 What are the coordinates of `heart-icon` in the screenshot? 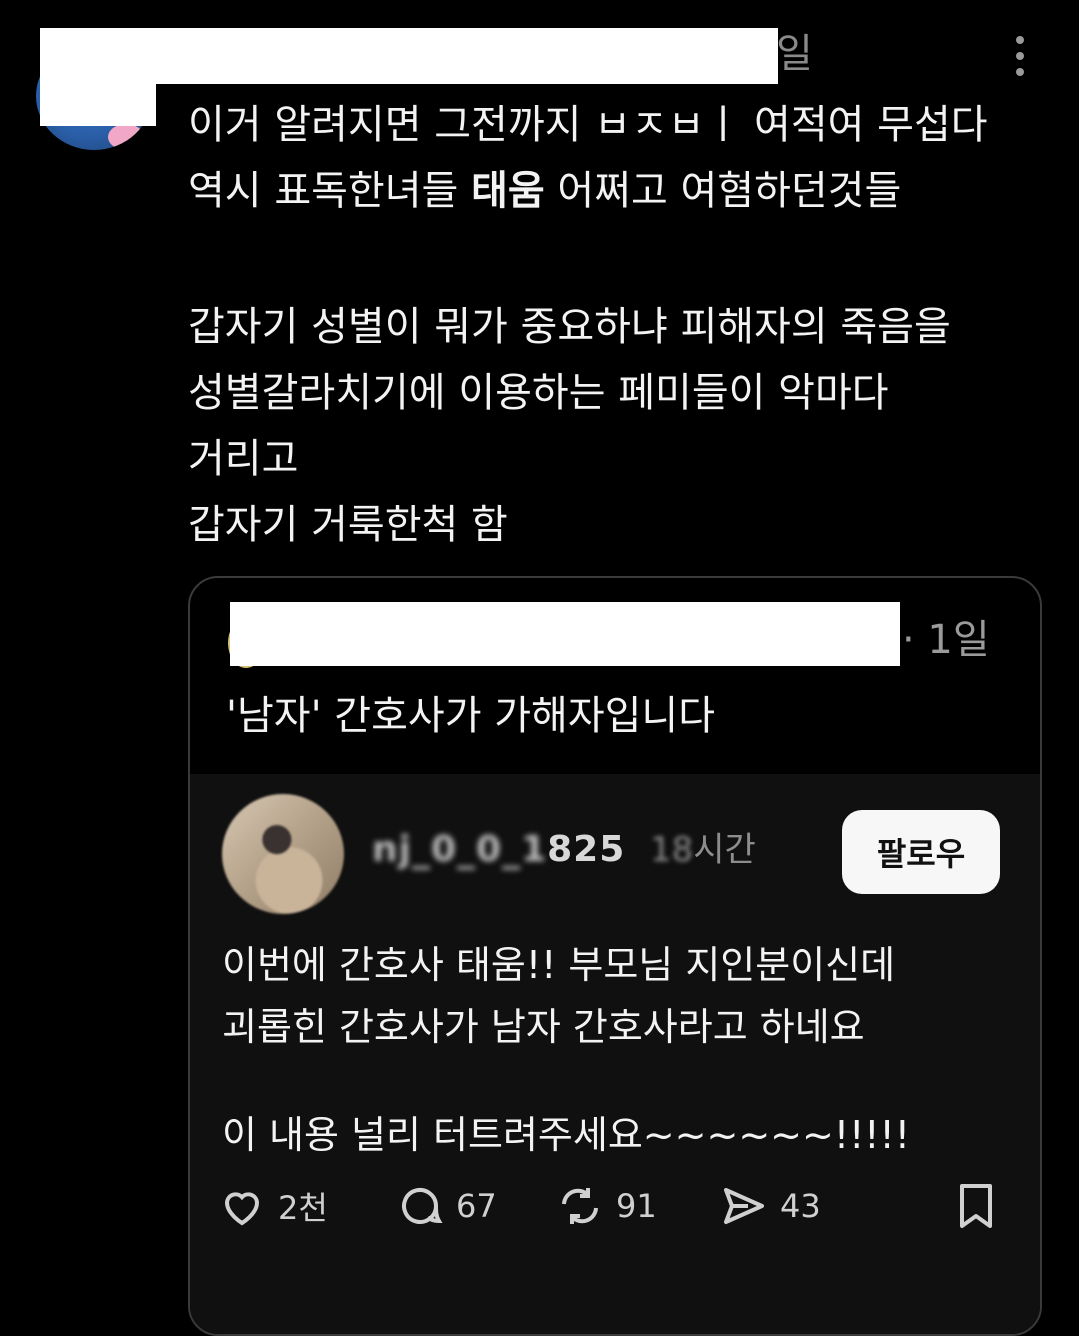 It's located at (242, 1209).